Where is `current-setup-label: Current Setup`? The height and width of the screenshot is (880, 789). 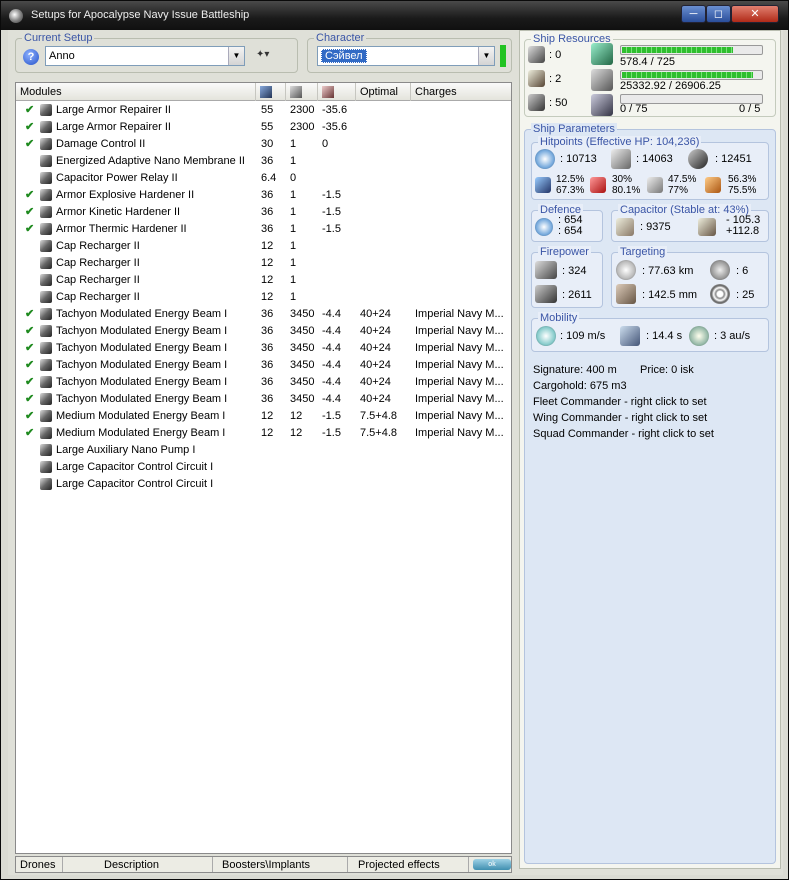
current-setup-label: Current Setup is located at coordinates (58, 38).